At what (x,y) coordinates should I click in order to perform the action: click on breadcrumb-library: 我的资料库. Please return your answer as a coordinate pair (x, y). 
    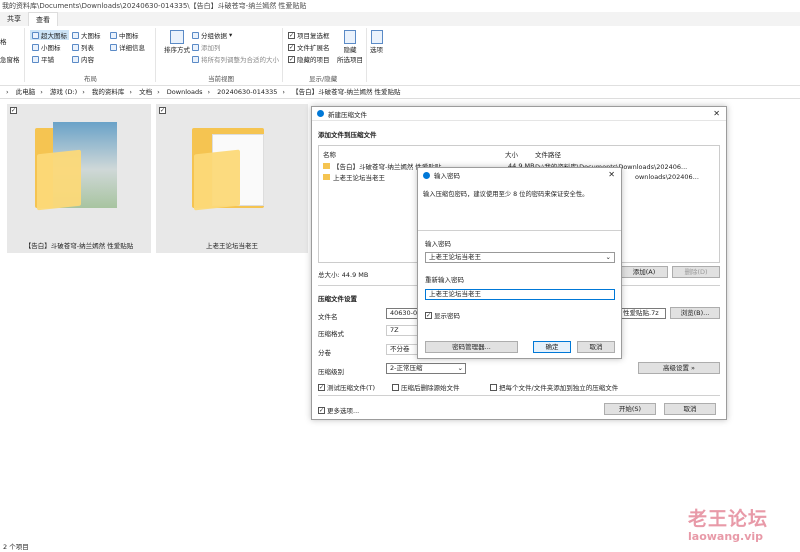
    Looking at the image, I should click on (108, 92).